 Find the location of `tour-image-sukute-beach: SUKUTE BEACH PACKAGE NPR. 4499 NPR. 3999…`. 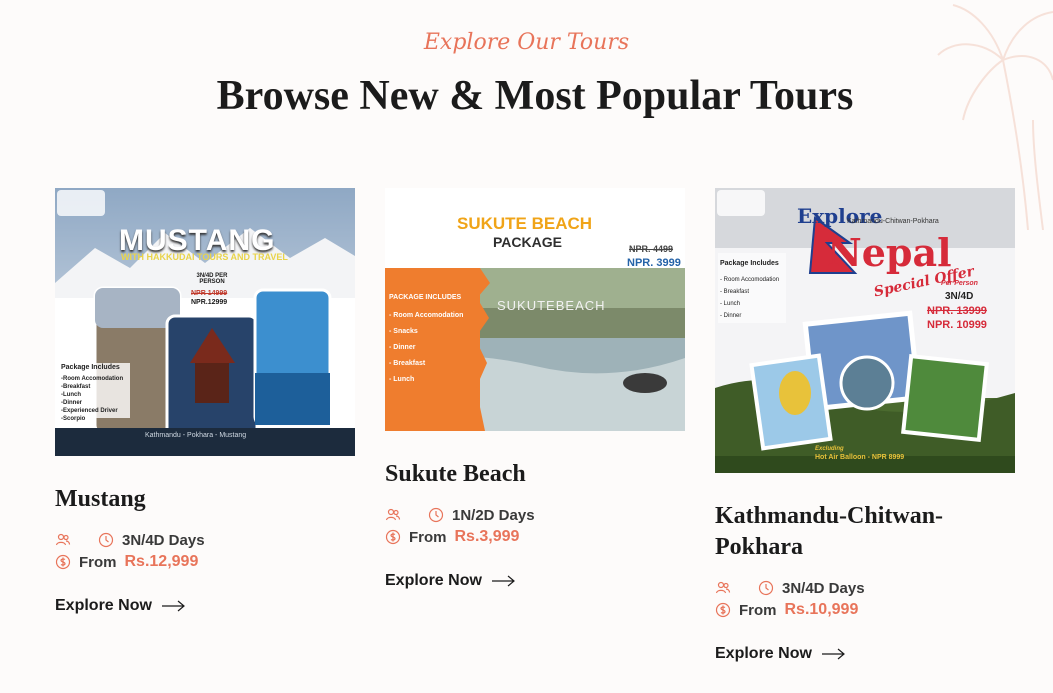

tour-image-sukute-beach: SUKUTE BEACH PACKAGE NPR. 4499 NPR. 3999… is located at coordinates (535, 309).